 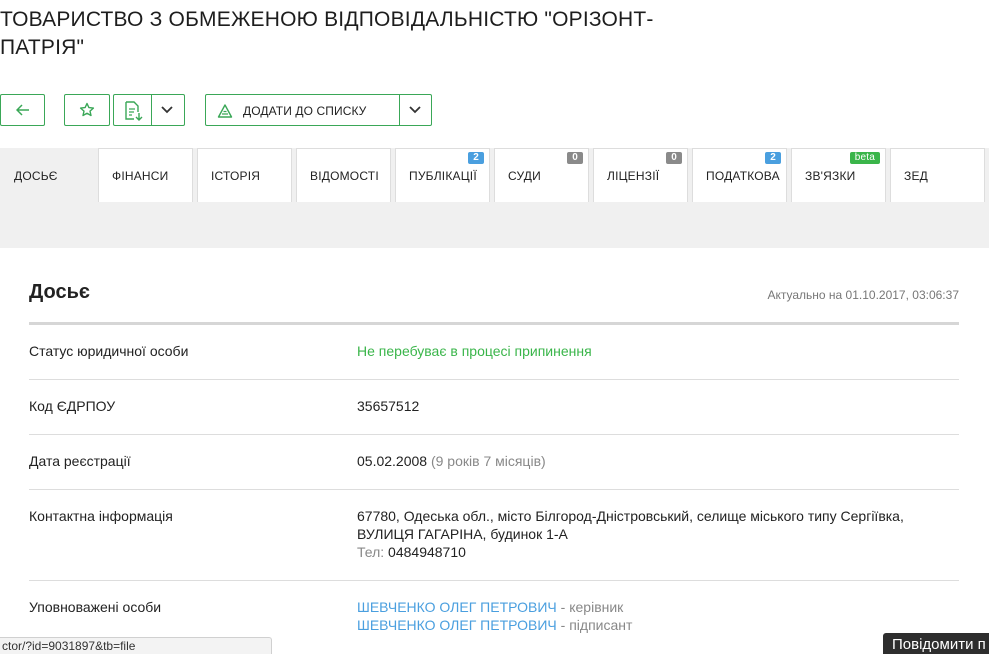 What do you see at coordinates (830, 176) in the screenshot?
I see `tab-label: ЗВ'ЯЗКИ` at bounding box center [830, 176].